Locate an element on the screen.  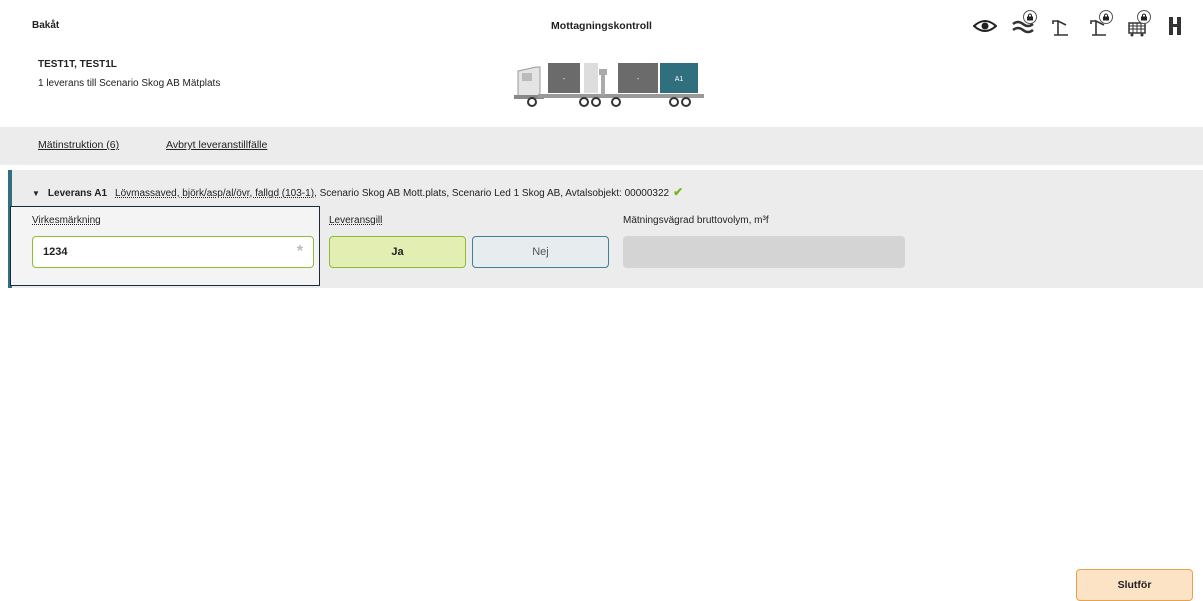
compartment-3: - is located at coordinates (638, 78).